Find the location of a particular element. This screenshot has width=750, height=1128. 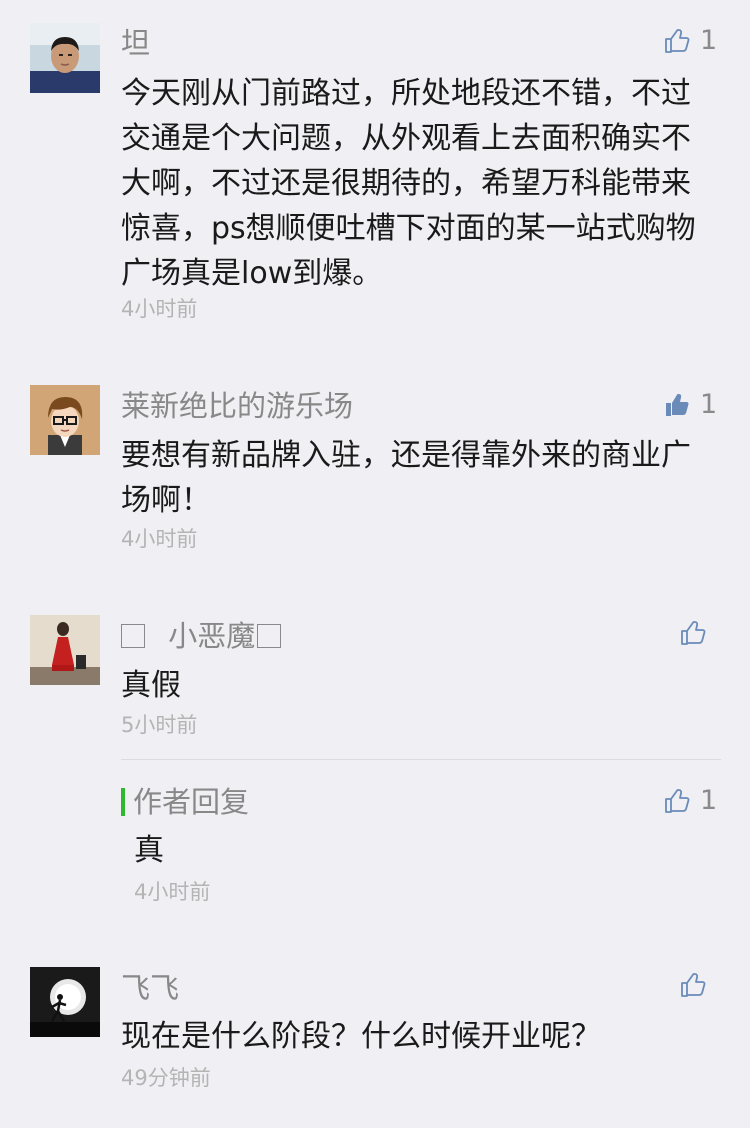

comment-text: 要想有新品牌入驻，还是得靠外来的商业广场啊！ is located at coordinates (406, 478).